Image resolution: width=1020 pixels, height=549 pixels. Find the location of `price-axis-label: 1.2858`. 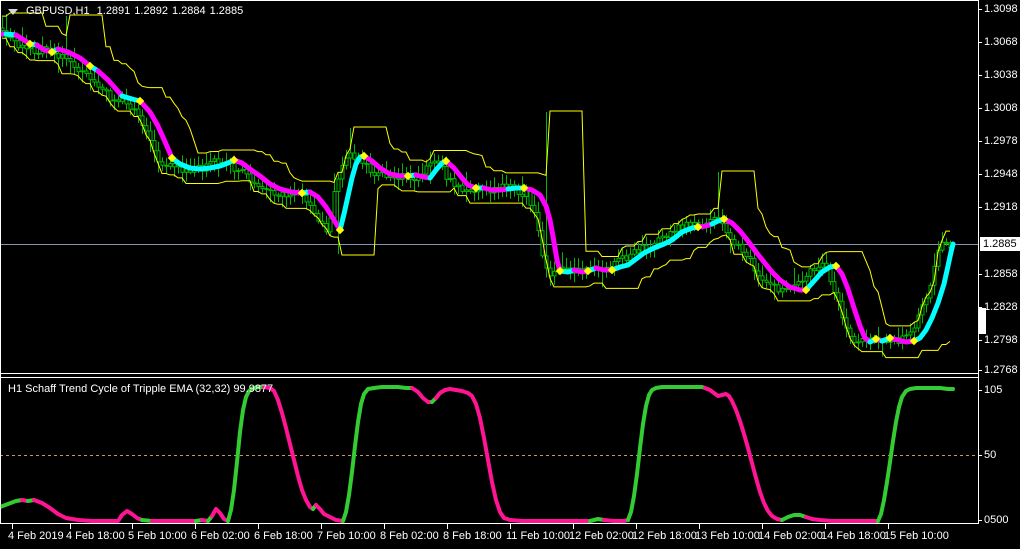

price-axis-label: 1.2858 is located at coordinates (1001, 274).